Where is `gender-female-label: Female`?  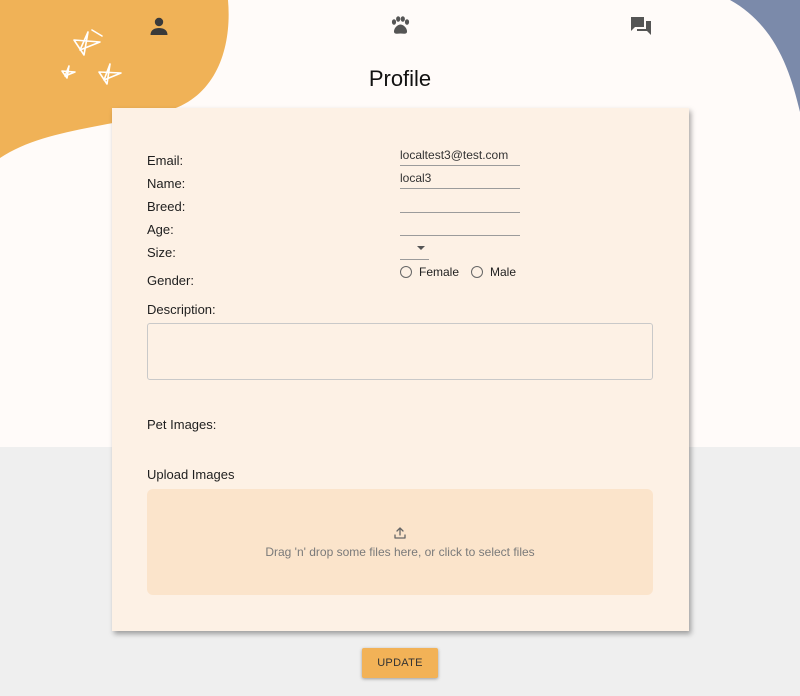 gender-female-label: Female is located at coordinates (439, 272).